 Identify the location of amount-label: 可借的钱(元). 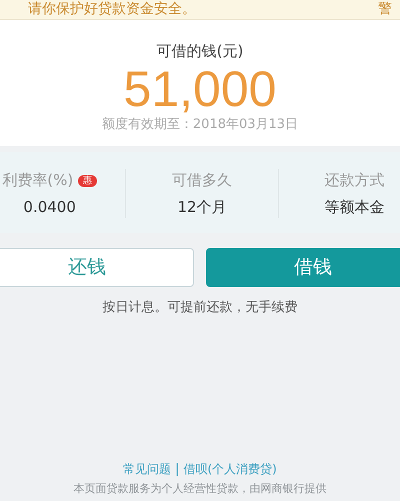
(200, 51).